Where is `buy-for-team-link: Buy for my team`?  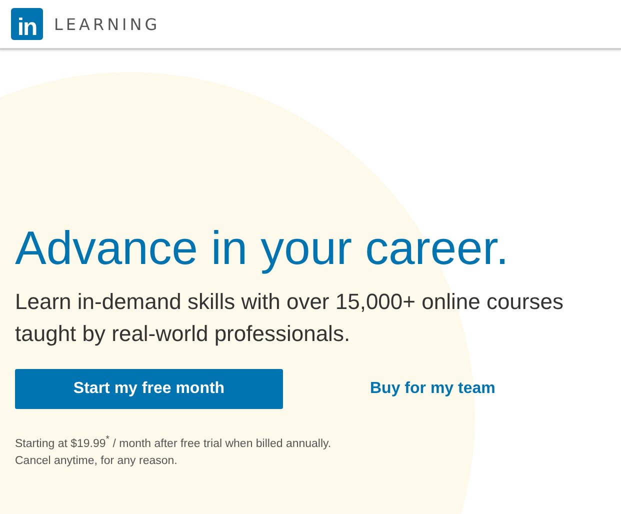 buy-for-team-link: Buy for my team is located at coordinates (433, 389).